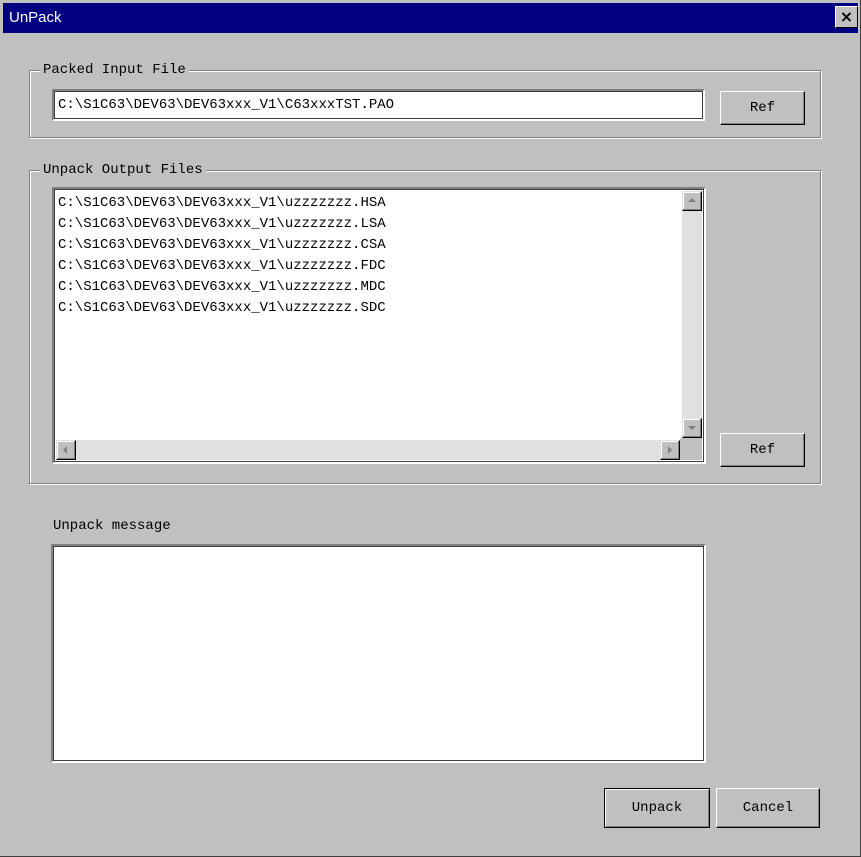 The height and width of the screenshot is (857, 861). What do you see at coordinates (368, 450) in the screenshot?
I see `horizontal-scrollbar` at bounding box center [368, 450].